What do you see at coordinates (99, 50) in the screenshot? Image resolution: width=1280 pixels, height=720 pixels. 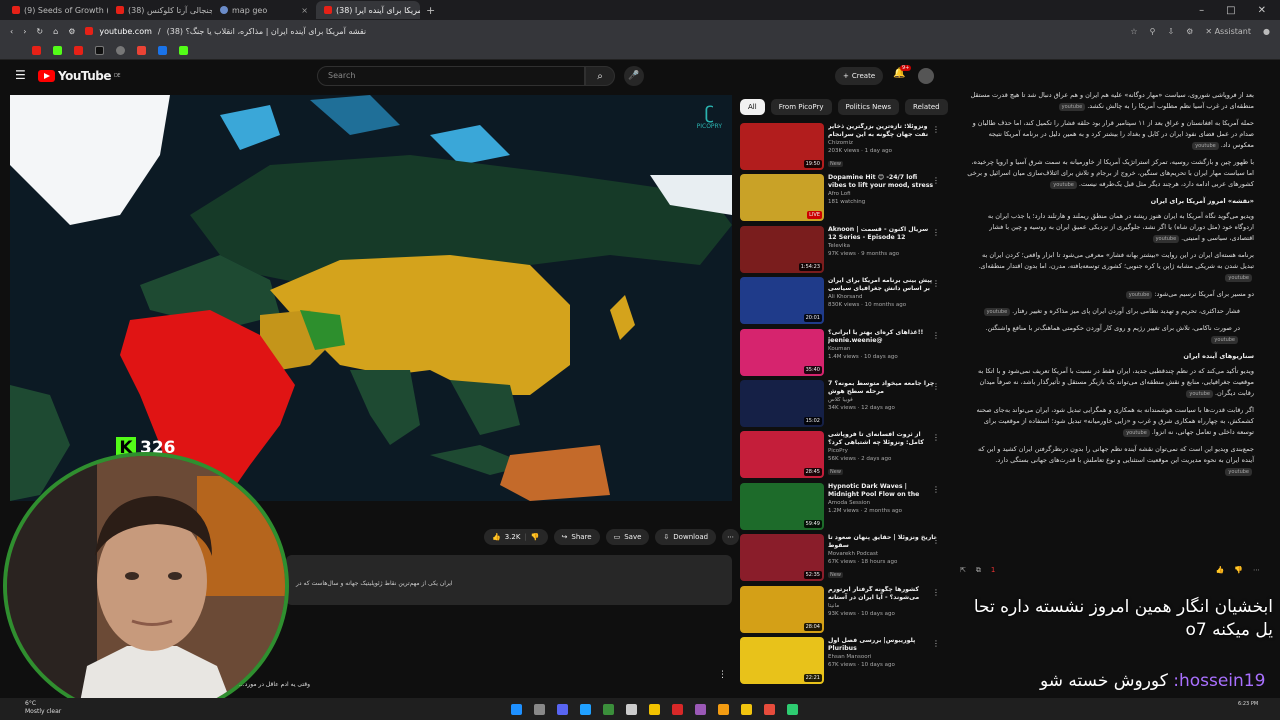 I see `bookmark-x-icon` at bounding box center [99, 50].